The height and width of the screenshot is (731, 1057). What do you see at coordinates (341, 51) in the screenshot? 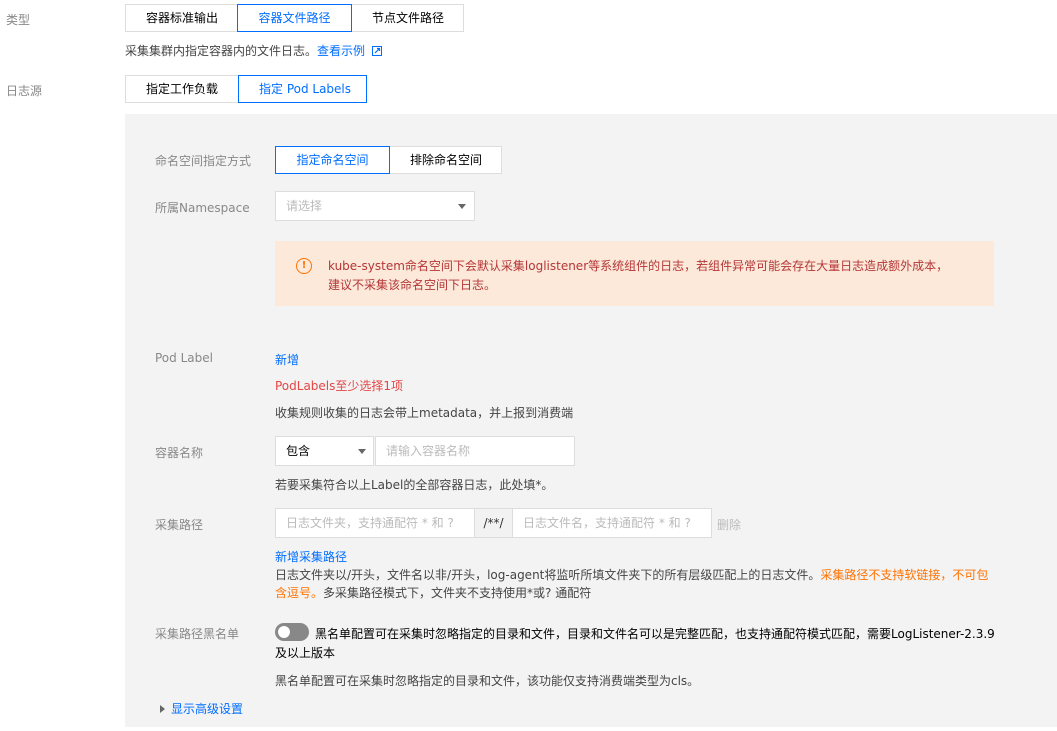
I see `view-example-link: 查看示例` at bounding box center [341, 51].